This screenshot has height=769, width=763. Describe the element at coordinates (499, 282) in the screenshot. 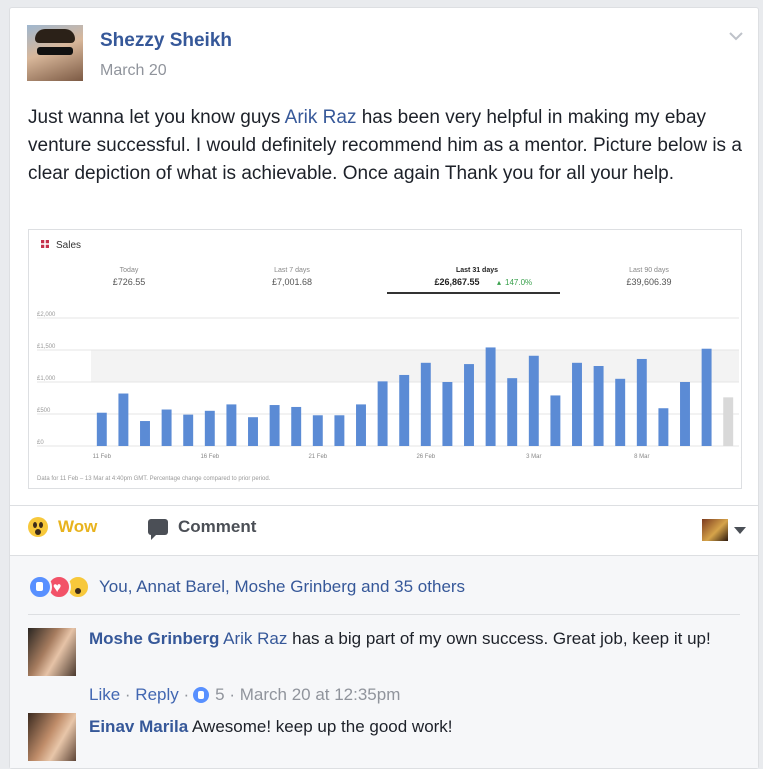

I see `summary-change-arrow: ▴` at that location.